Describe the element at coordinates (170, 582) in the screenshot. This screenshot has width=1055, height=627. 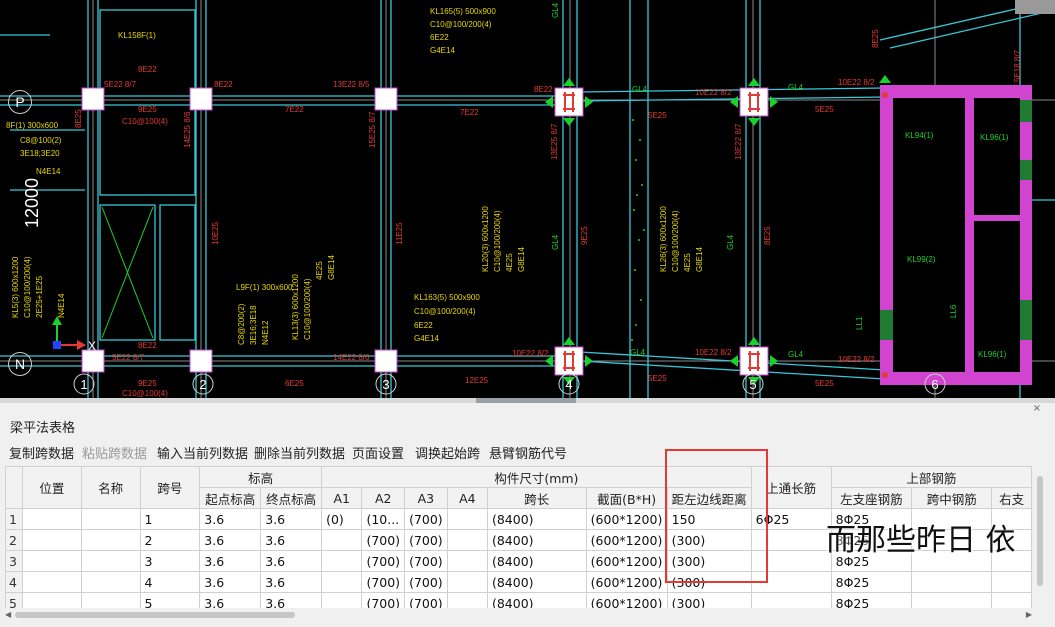
I see `cell-span: 4` at that location.